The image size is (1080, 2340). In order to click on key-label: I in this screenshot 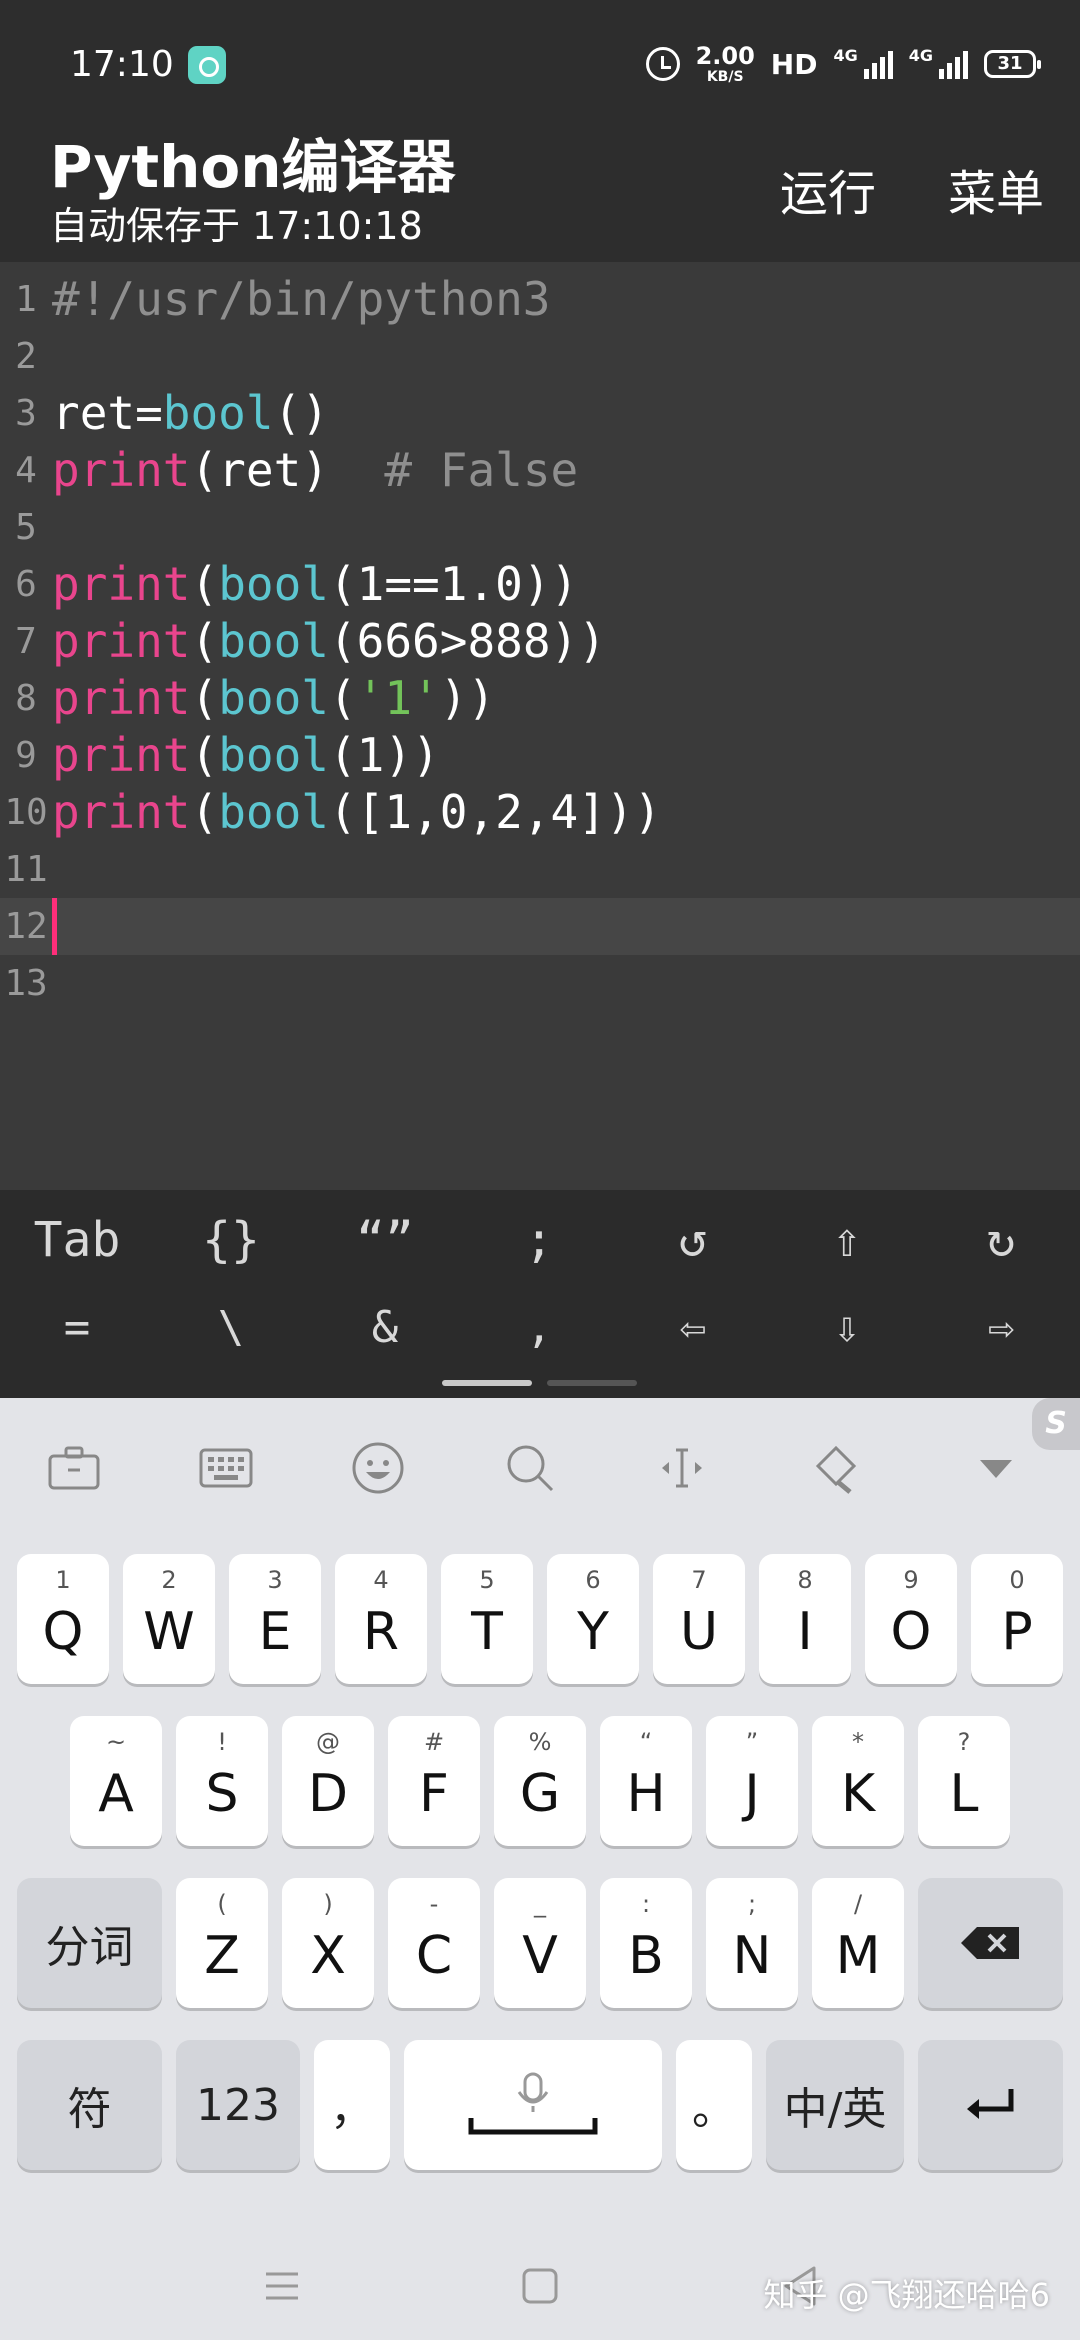, I will do `click(805, 1632)`.